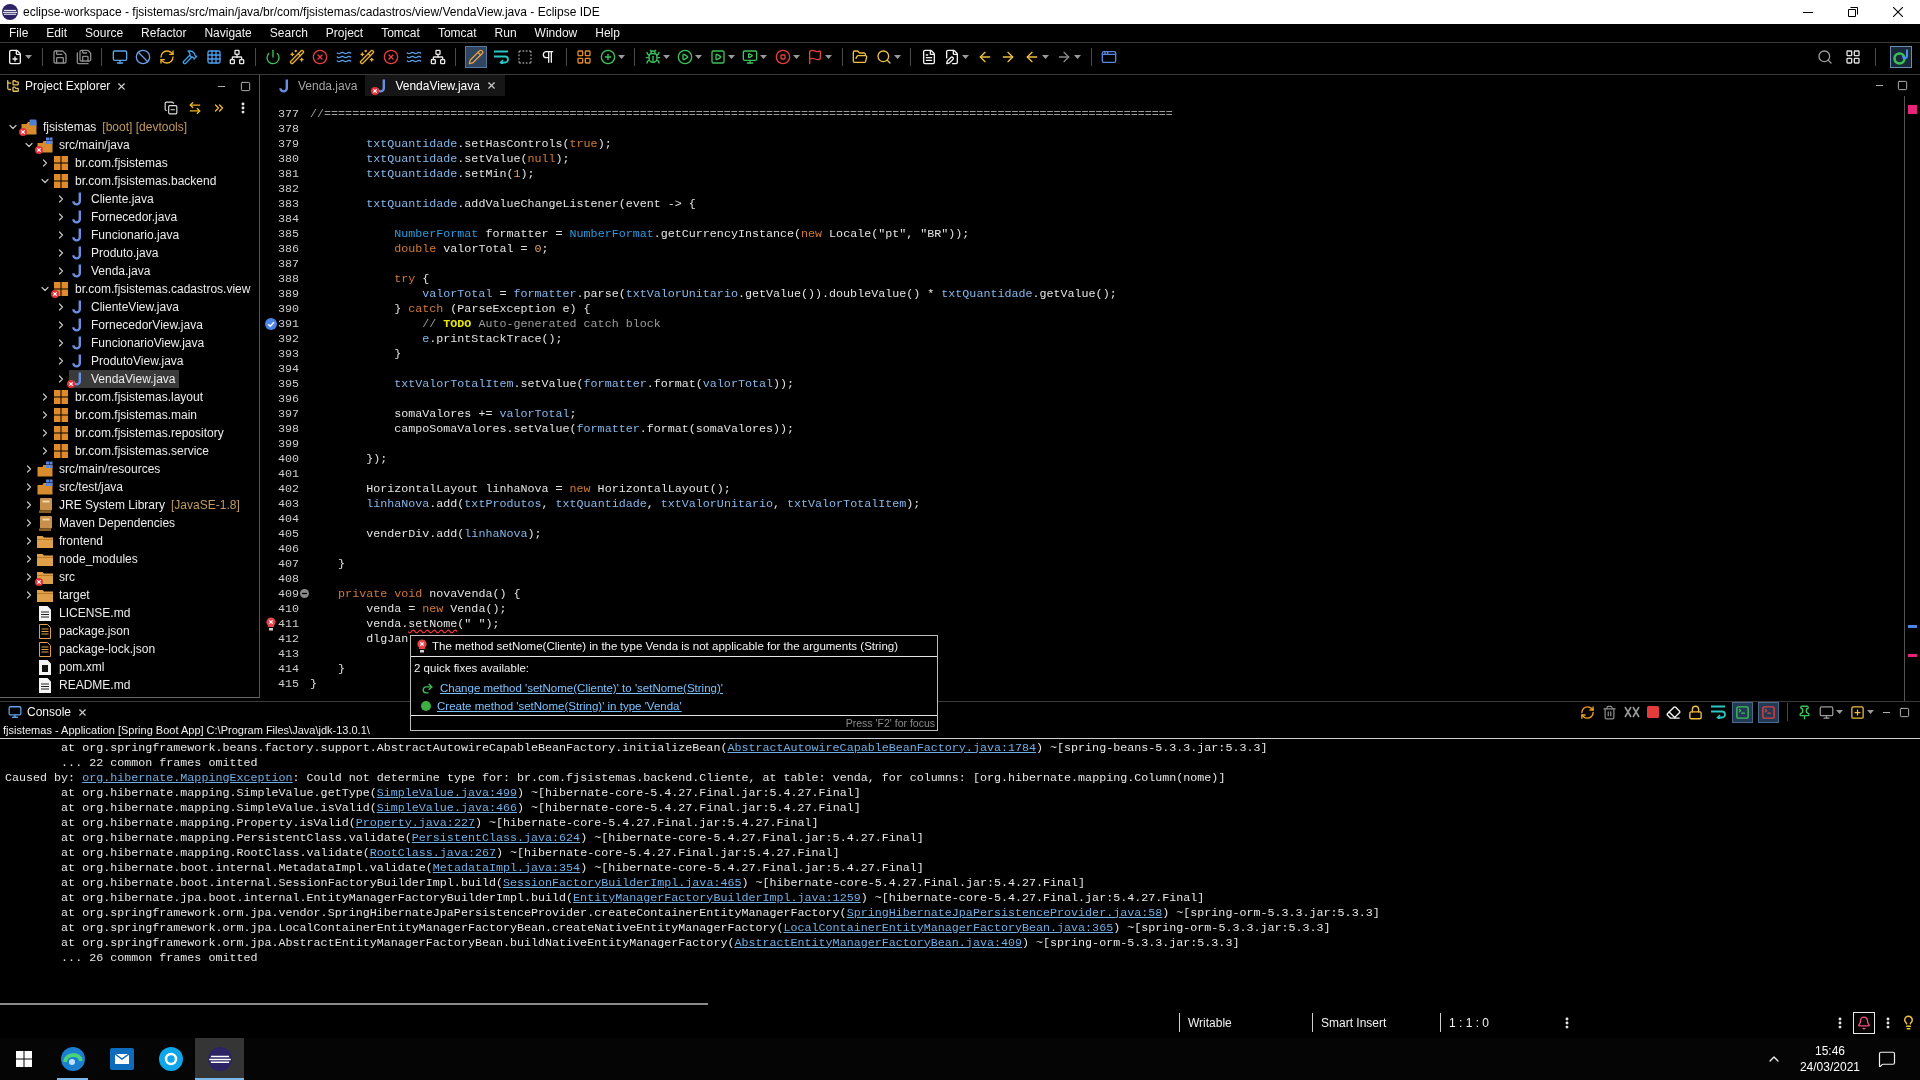  What do you see at coordinates (548, 57) in the screenshot?
I see `pilcrow-icon` at bounding box center [548, 57].